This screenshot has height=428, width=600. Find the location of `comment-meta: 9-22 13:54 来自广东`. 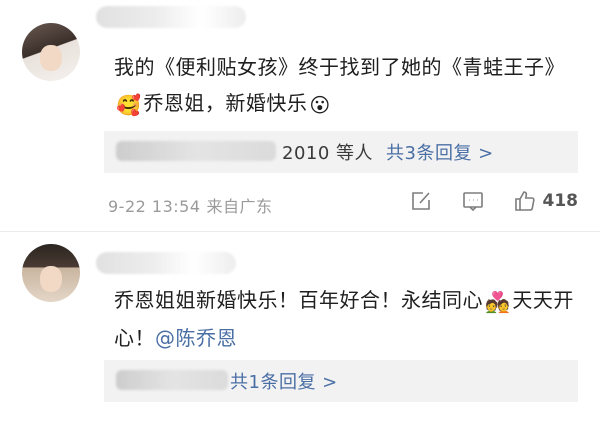

comment-meta: 9-22 13:54 来自广东 is located at coordinates (190, 205).